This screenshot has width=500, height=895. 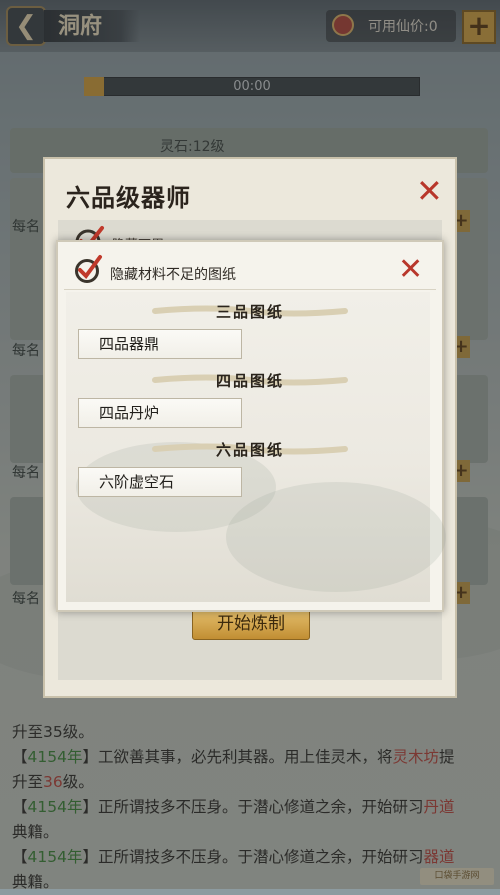 I want to click on blueprint-item: 六阶虚空石, so click(x=160, y=482).